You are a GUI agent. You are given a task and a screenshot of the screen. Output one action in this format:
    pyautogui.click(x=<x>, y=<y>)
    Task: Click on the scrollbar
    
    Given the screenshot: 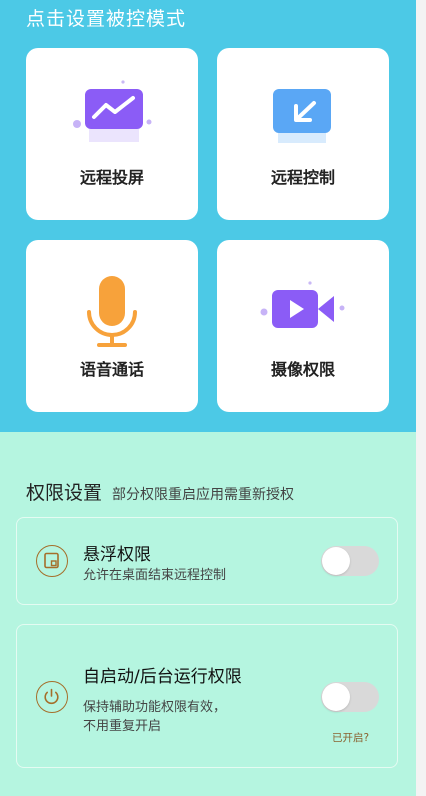 What is the action you would take?
    pyautogui.click(x=421, y=398)
    